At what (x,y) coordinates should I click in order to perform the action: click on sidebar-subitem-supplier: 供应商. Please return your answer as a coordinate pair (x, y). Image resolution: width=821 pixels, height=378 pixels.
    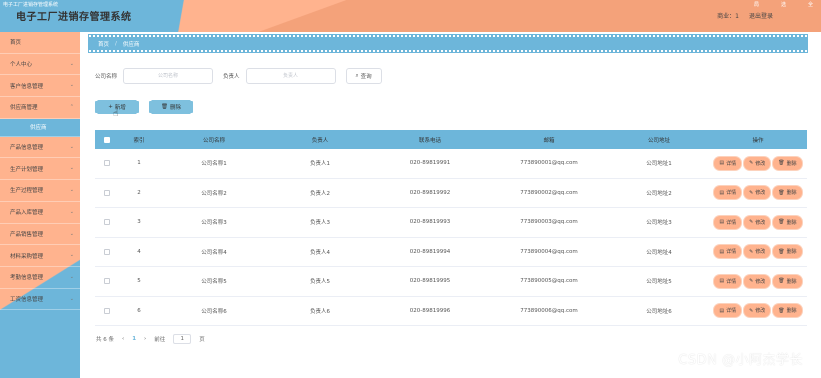
    Looking at the image, I should click on (40, 127).